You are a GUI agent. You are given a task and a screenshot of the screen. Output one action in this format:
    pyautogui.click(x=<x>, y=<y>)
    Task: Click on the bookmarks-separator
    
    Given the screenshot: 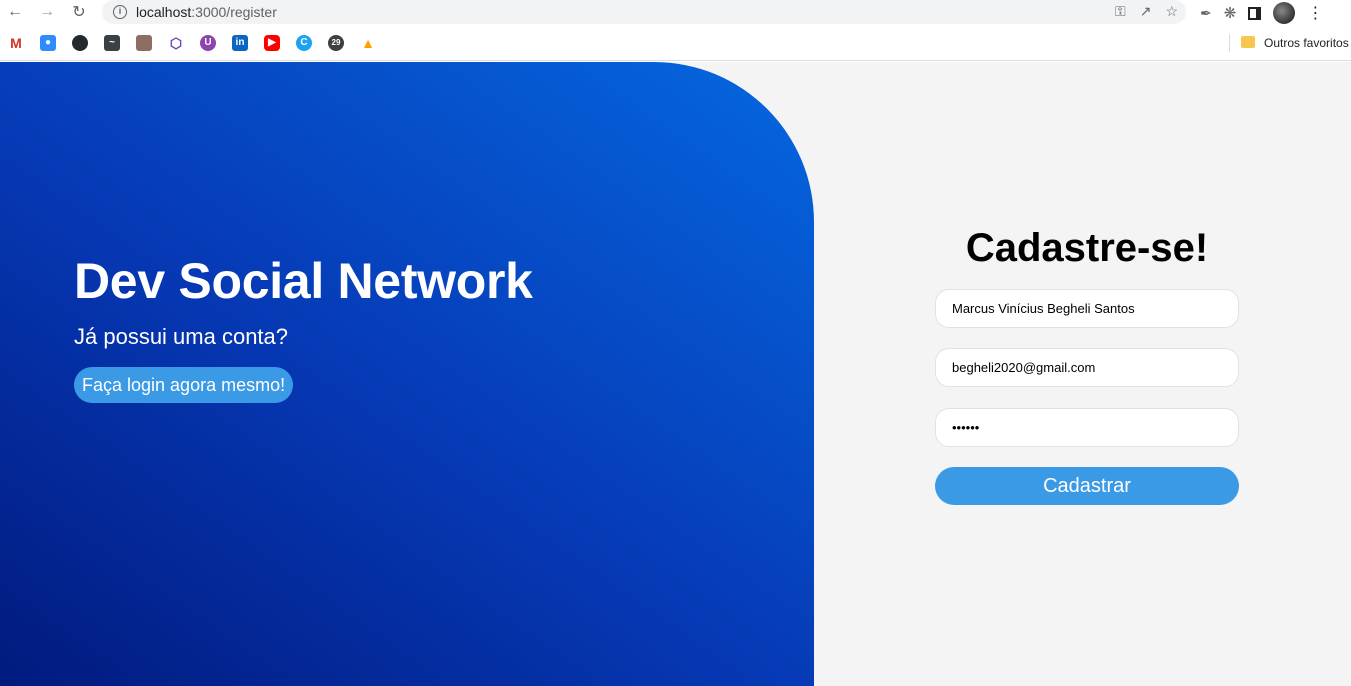 What is the action you would take?
    pyautogui.click(x=1229, y=43)
    